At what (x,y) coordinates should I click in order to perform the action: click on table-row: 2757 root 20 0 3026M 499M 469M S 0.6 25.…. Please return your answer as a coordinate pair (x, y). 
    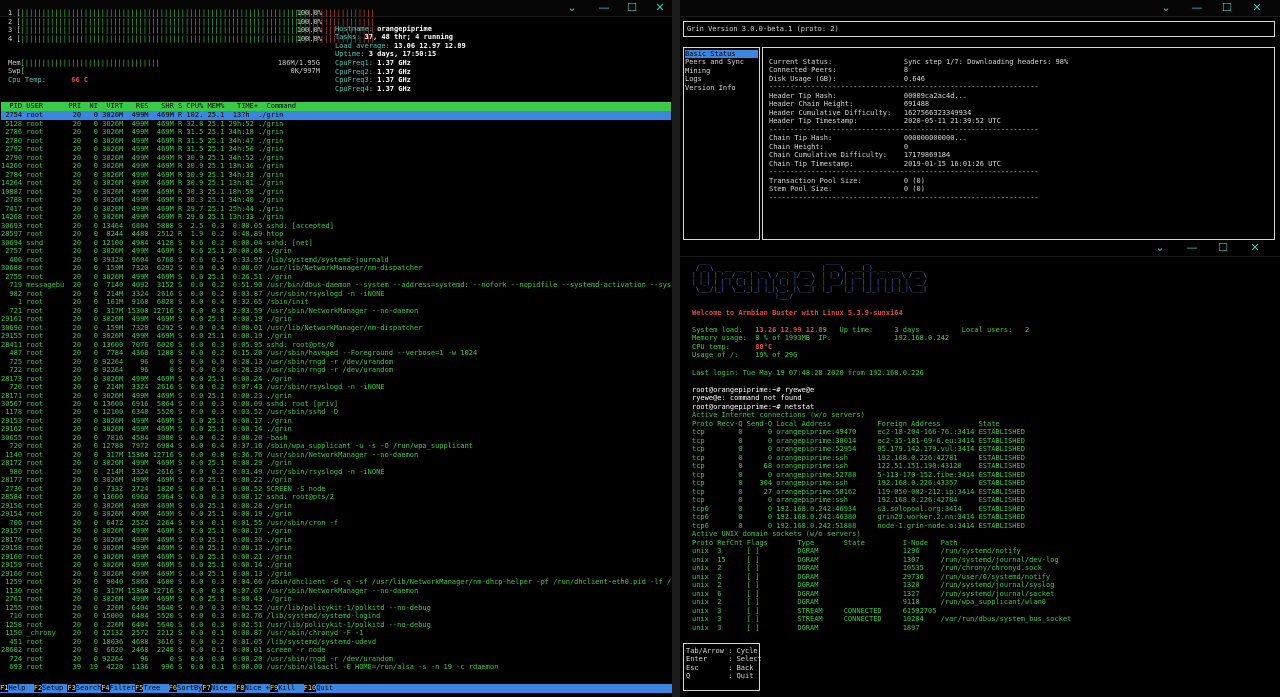
    Looking at the image, I should click on (336, 251).